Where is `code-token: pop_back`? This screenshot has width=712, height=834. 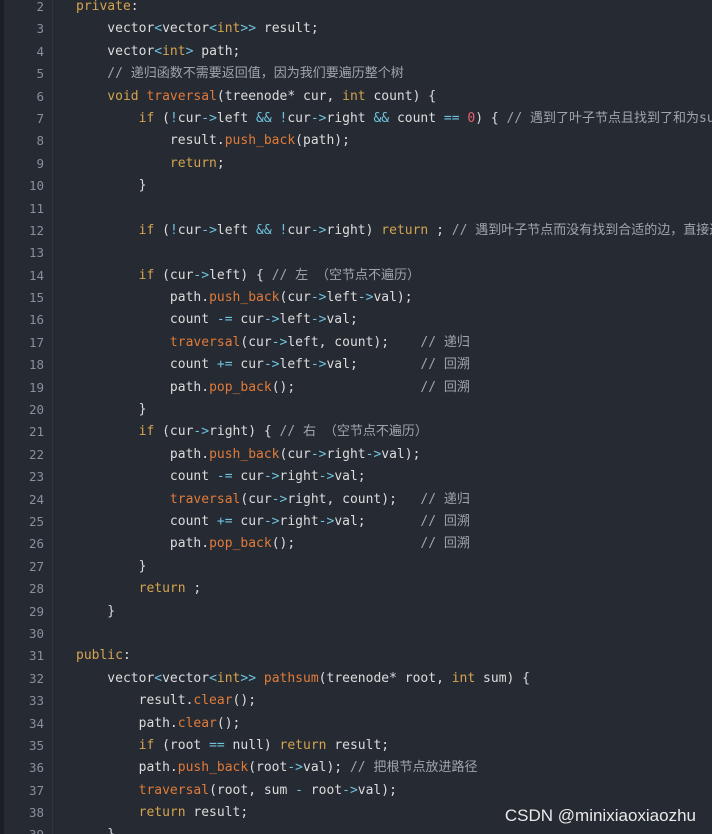 code-token: pop_back is located at coordinates (240, 387).